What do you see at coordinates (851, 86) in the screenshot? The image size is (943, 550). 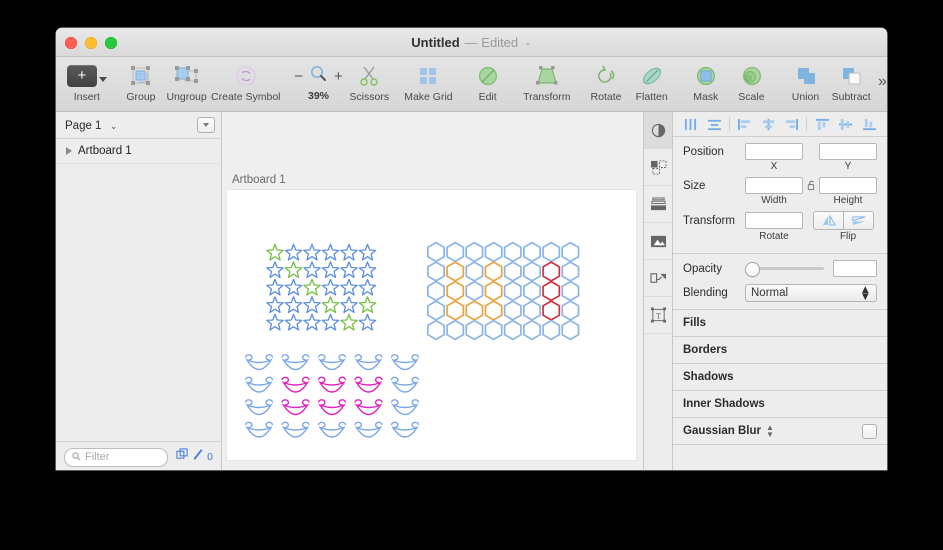 I see `toolbar-item-subtract: Subtract` at bounding box center [851, 86].